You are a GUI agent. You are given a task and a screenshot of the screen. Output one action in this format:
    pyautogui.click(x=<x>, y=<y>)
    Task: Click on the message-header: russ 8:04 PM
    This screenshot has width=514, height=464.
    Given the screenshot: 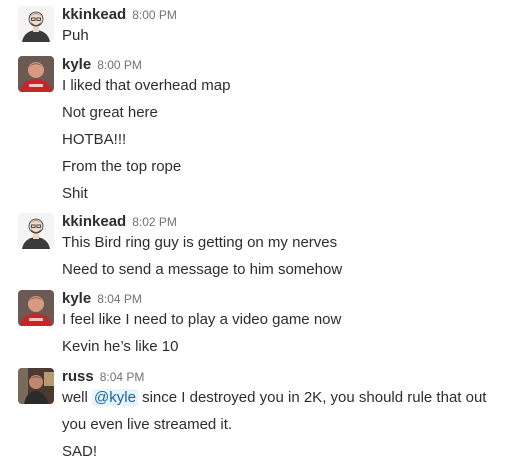 What is the action you would take?
    pyautogui.click(x=103, y=377)
    